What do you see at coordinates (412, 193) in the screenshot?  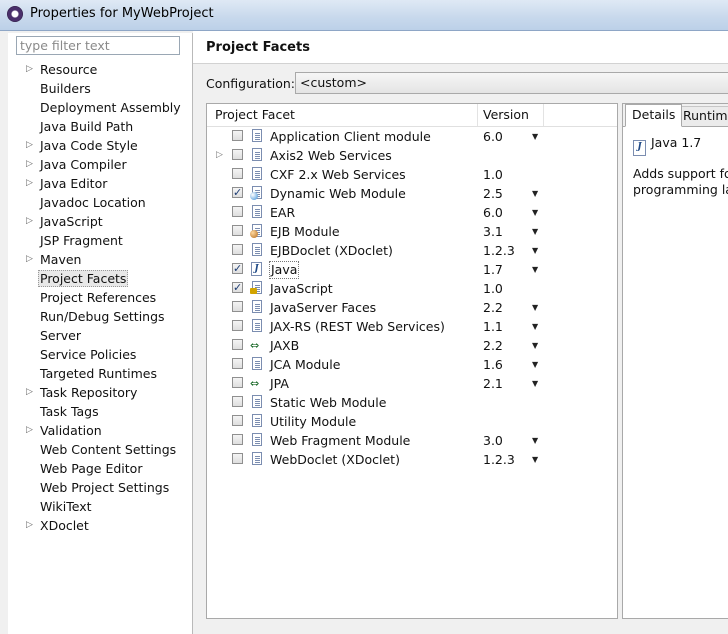 I see `table-row: Dynamic Web Module 2.5 ▼` at bounding box center [412, 193].